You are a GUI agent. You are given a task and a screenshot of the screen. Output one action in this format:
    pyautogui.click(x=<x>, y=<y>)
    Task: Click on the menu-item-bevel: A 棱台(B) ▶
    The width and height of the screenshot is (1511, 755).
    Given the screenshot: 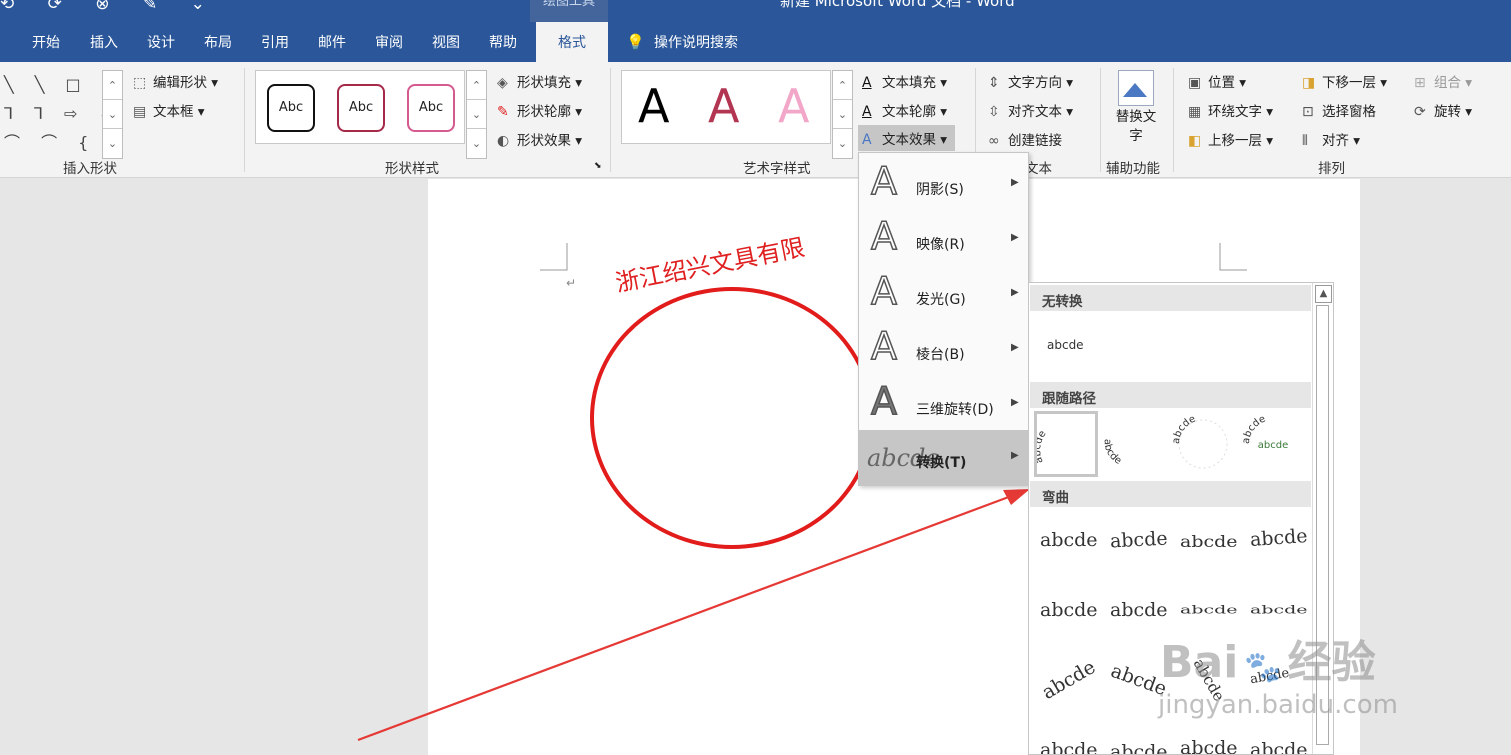 What is the action you would take?
    pyautogui.click(x=943, y=349)
    